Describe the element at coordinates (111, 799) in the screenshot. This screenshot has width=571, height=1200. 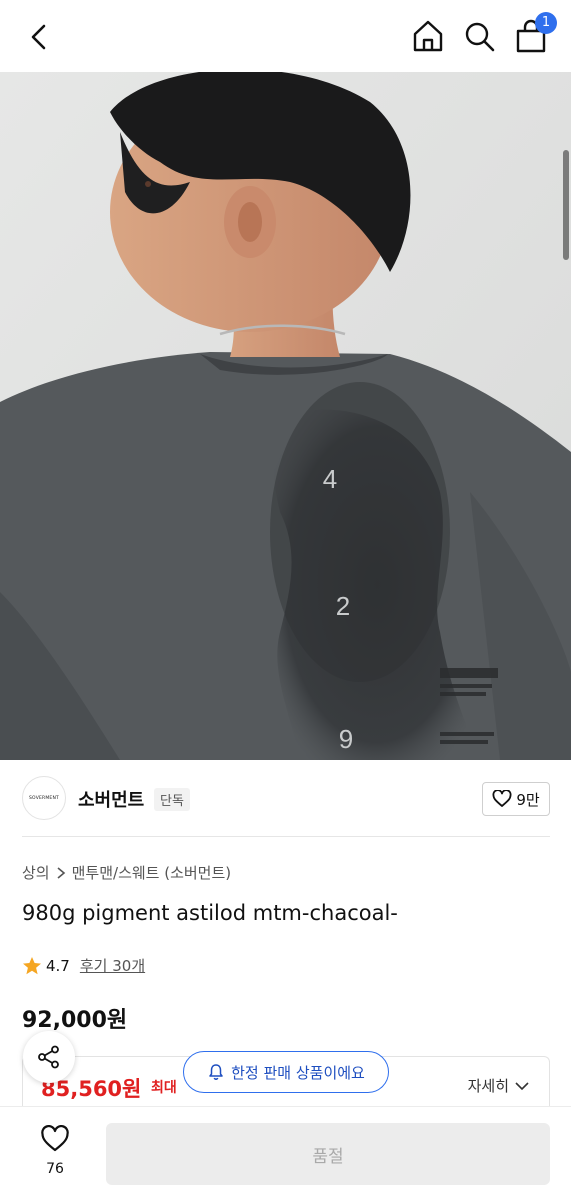
I see `brand-name: 소버먼트` at that location.